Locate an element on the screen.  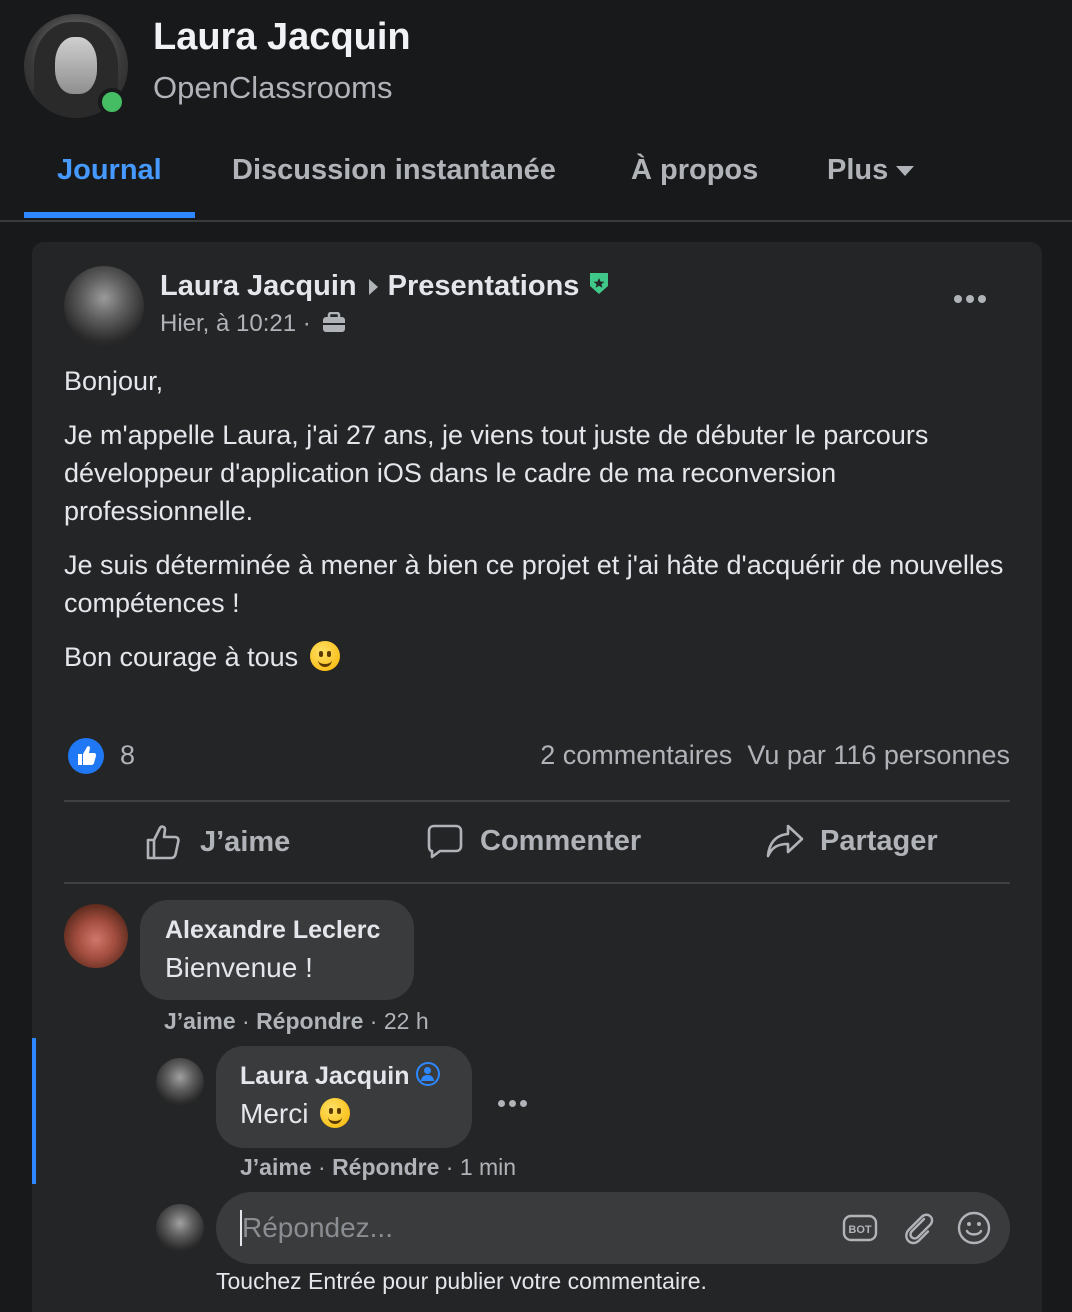
reply-input-container: BOT is located at coordinates (613, 1228).